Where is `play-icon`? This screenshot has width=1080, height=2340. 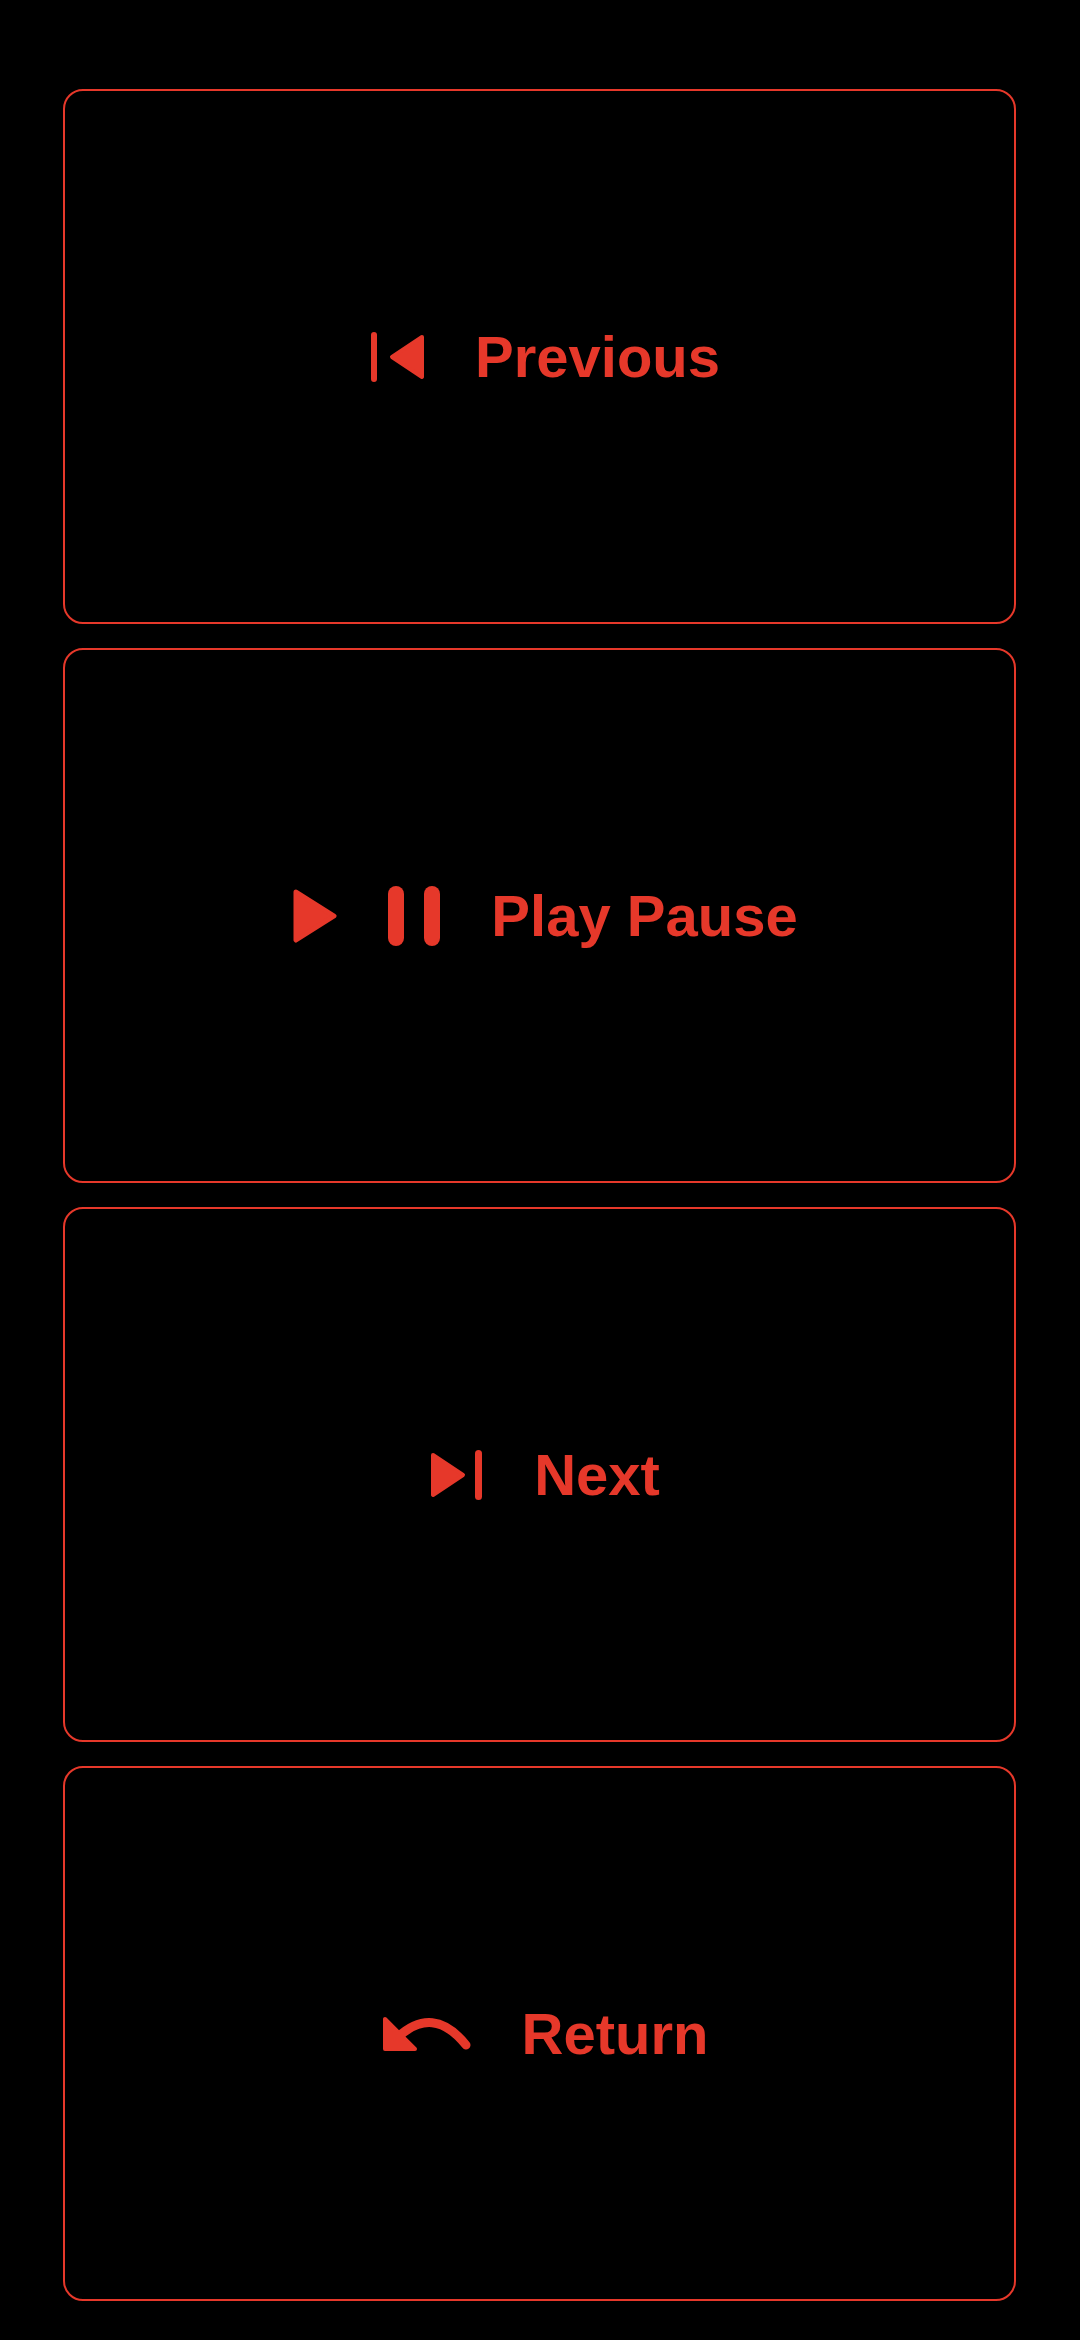 play-icon is located at coordinates (315, 915).